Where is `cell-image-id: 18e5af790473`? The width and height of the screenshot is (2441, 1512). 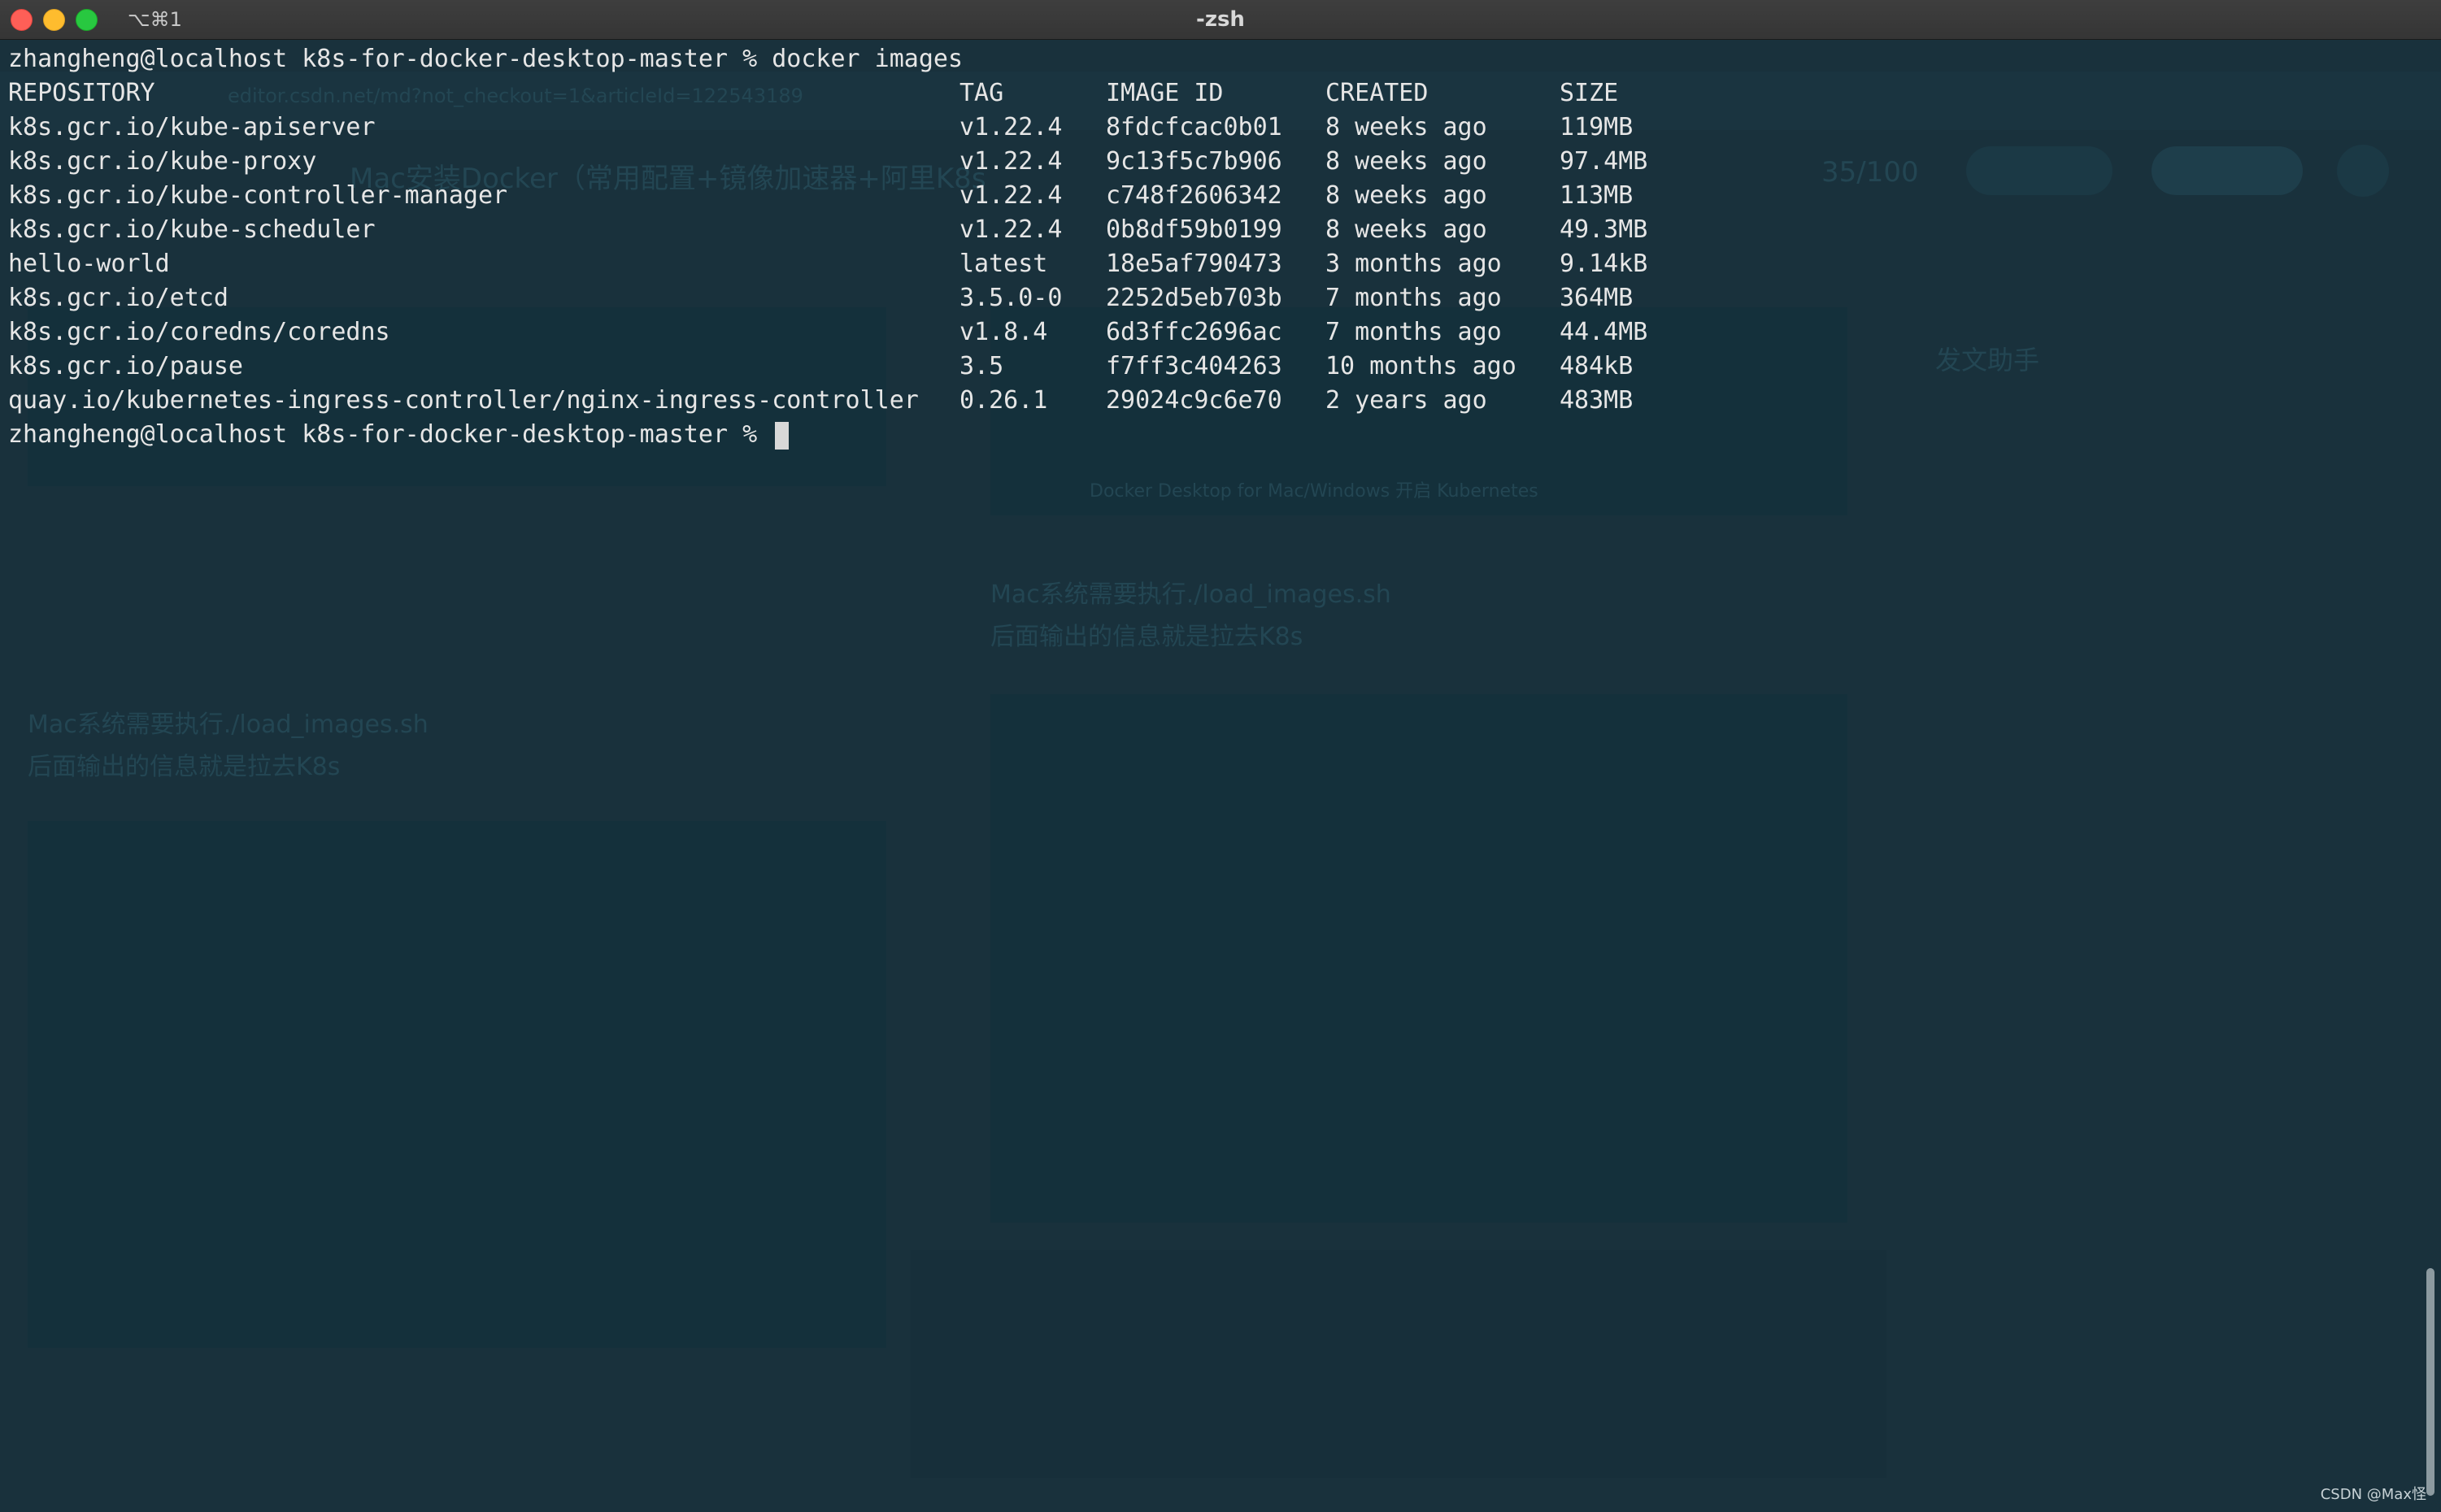
cell-image-id: 18e5af790473 is located at coordinates (1194, 264).